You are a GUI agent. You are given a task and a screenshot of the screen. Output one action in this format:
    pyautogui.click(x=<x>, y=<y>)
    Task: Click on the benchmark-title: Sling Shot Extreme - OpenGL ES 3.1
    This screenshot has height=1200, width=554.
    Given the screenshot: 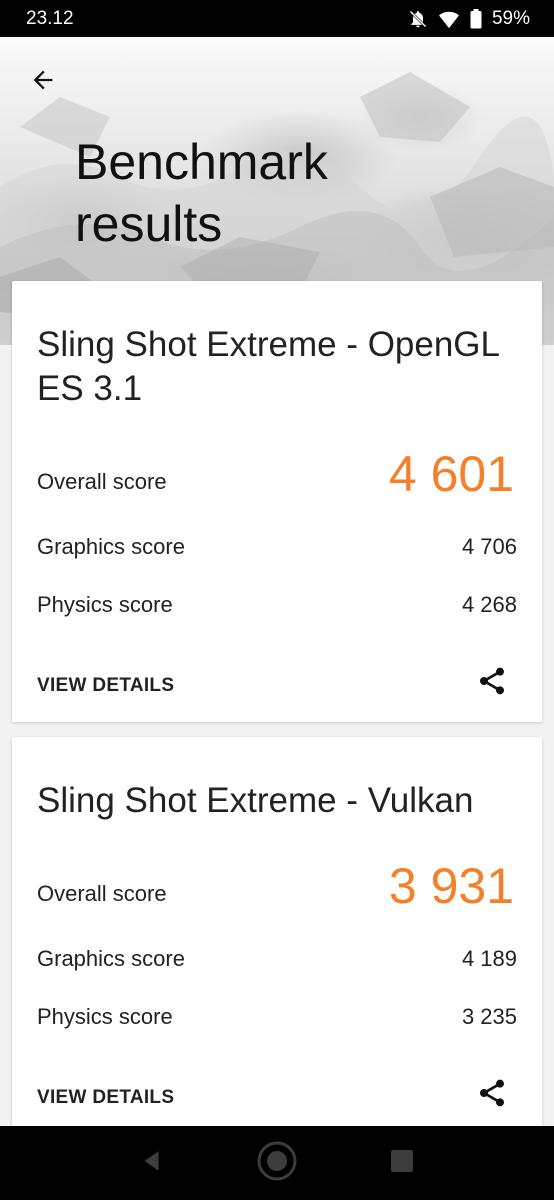 What is the action you would take?
    pyautogui.click(x=268, y=366)
    